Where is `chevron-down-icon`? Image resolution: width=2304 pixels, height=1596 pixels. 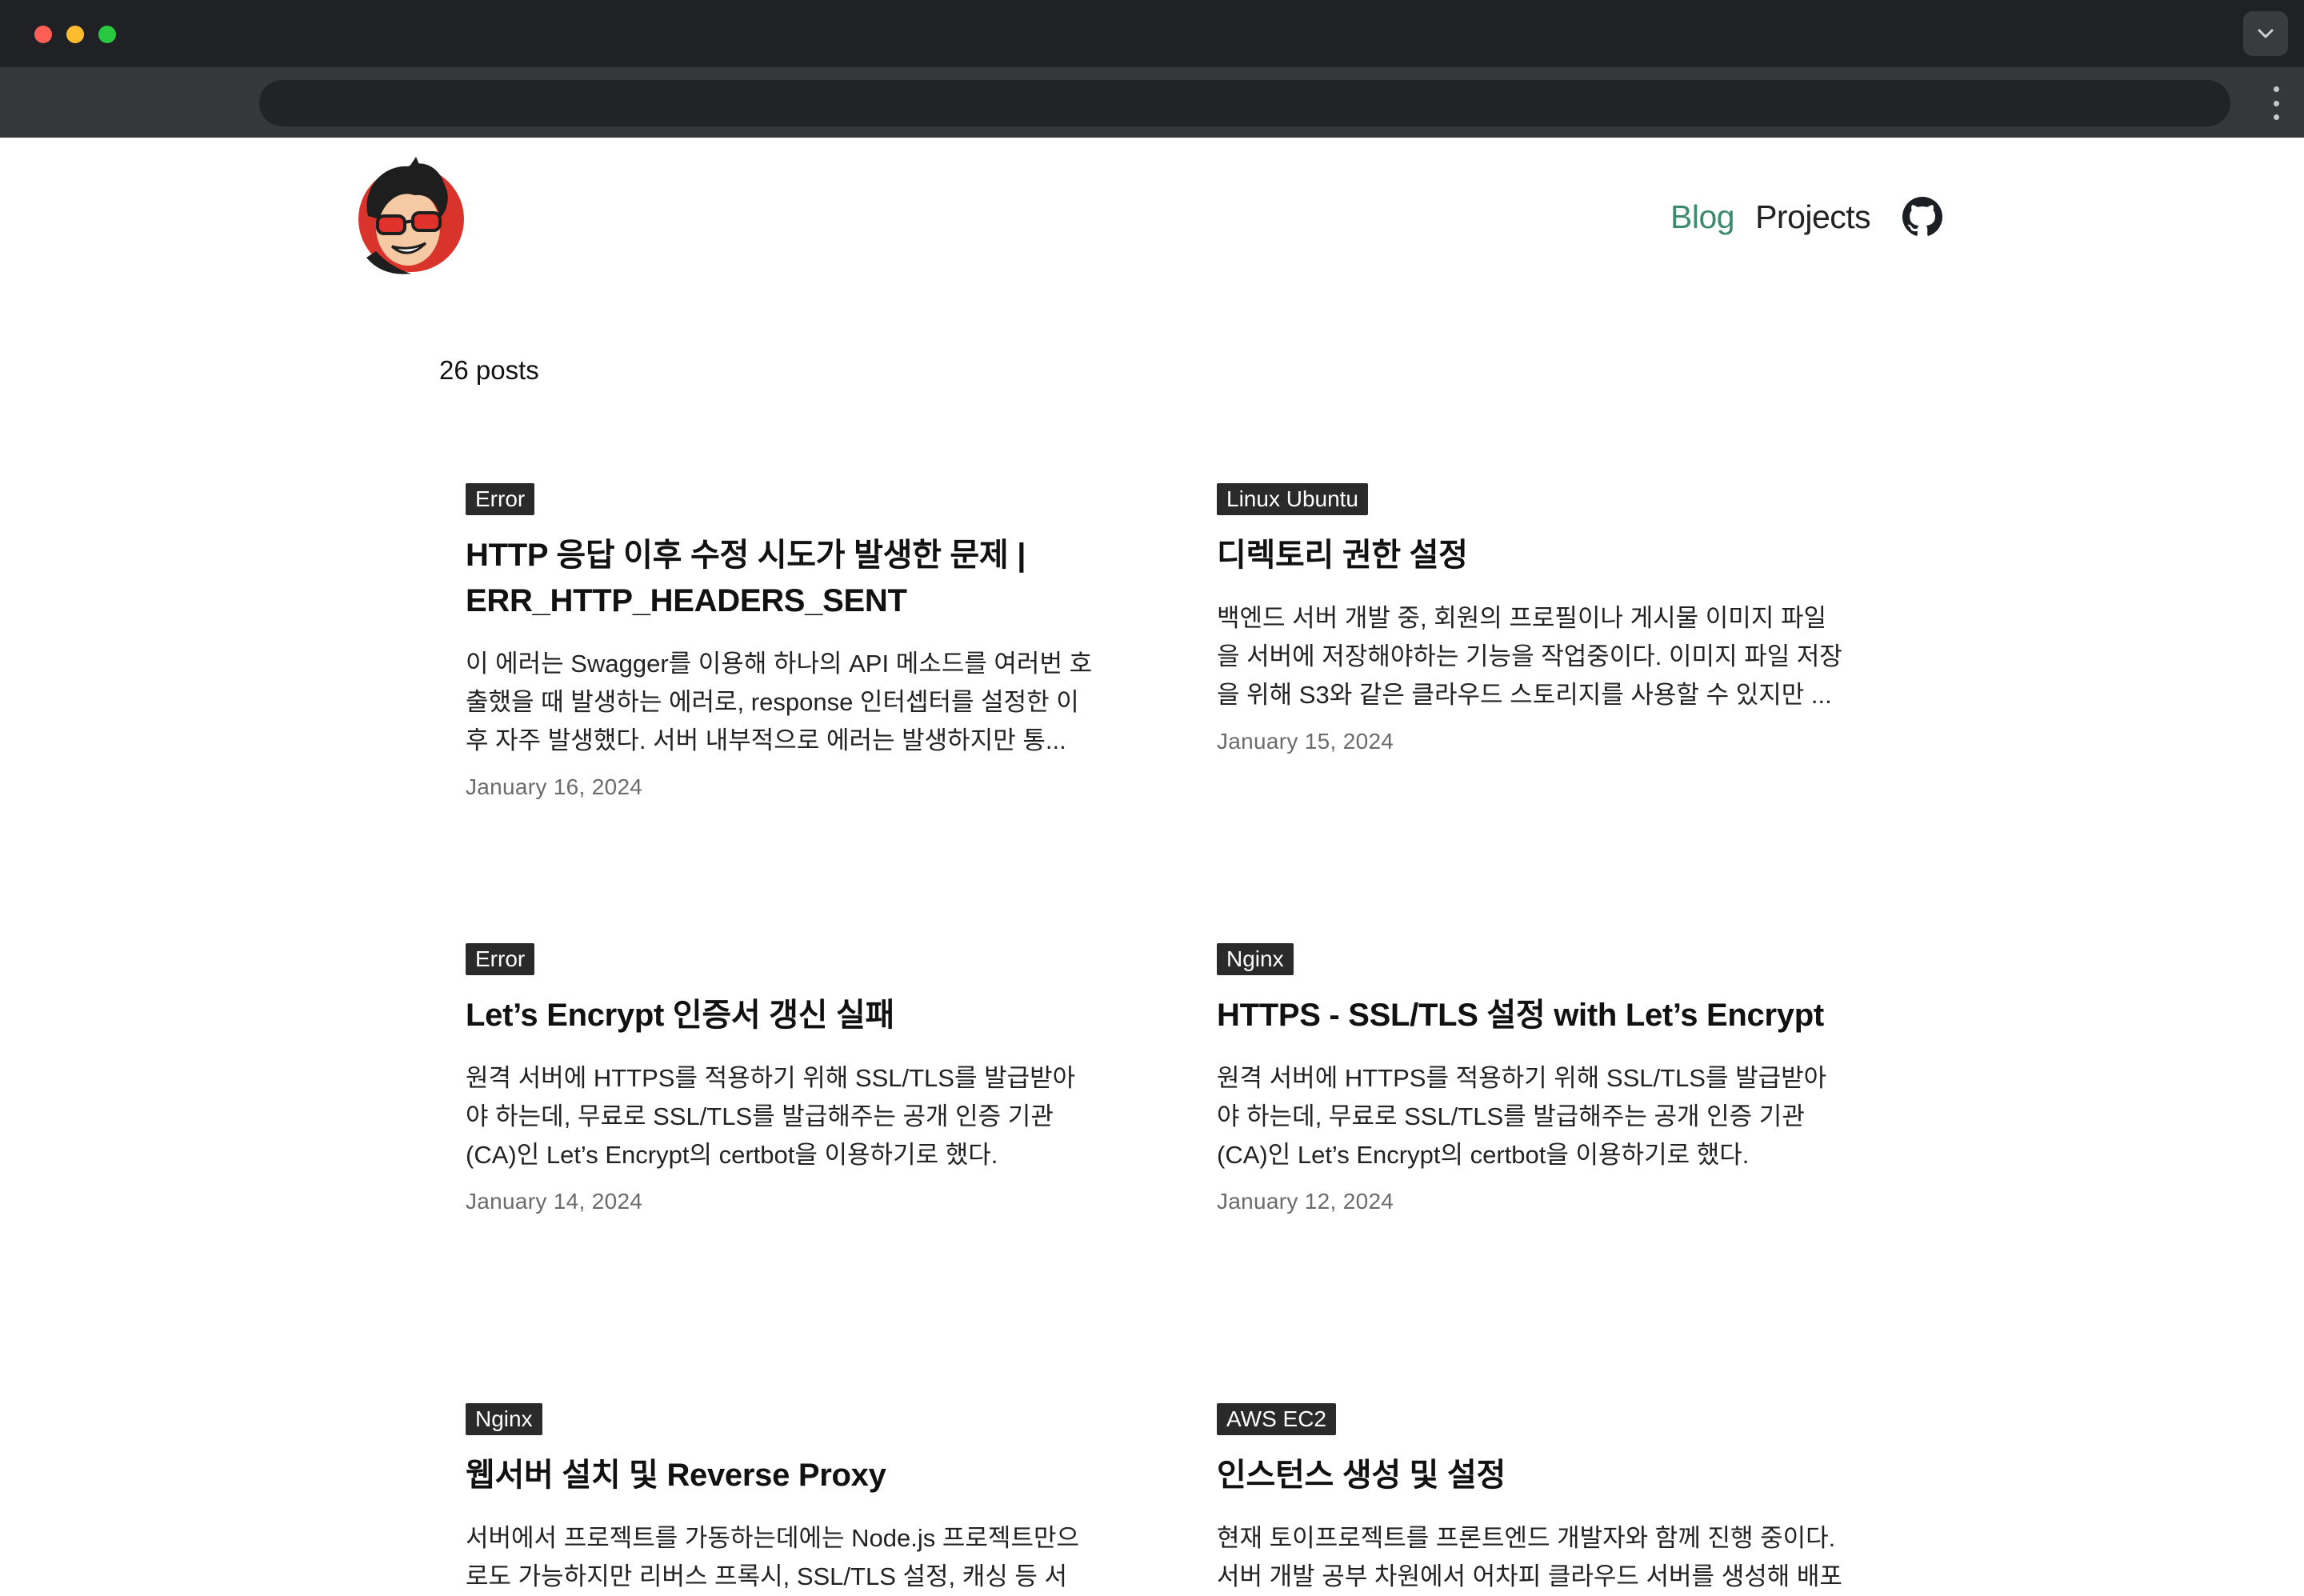
chevron-down-icon is located at coordinates (2266, 33).